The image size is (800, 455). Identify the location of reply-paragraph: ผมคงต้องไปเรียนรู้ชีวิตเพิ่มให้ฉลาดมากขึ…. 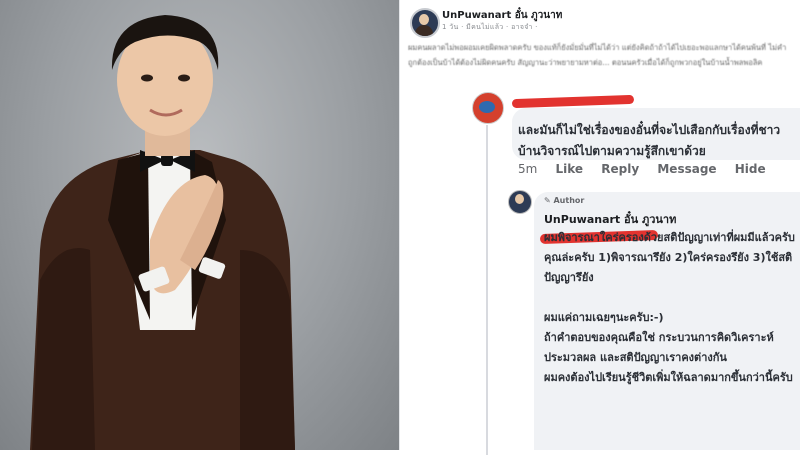
(668, 377).